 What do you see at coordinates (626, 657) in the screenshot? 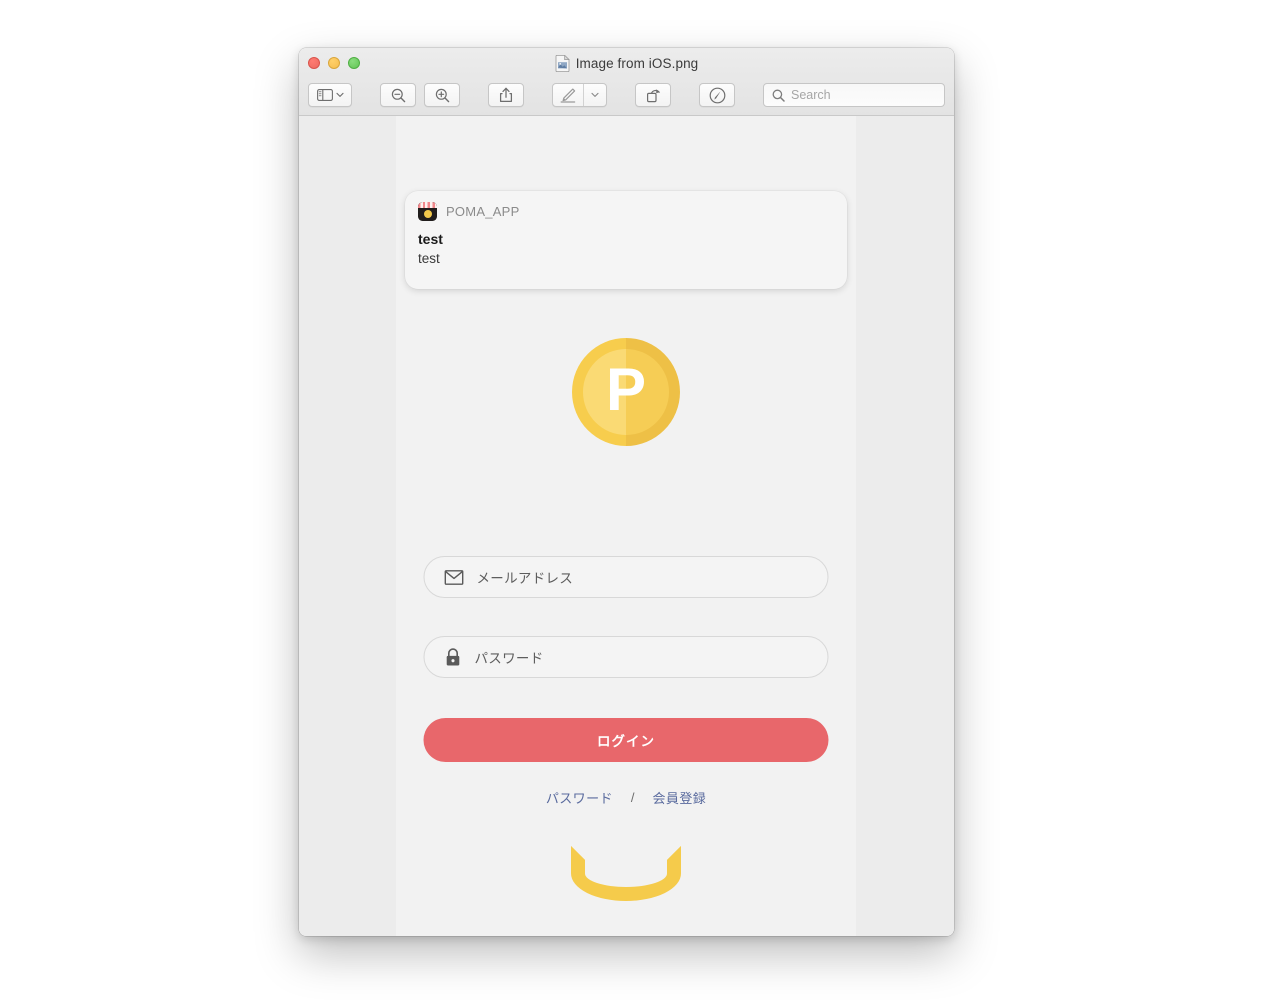
I see `password-field: パスワード` at bounding box center [626, 657].